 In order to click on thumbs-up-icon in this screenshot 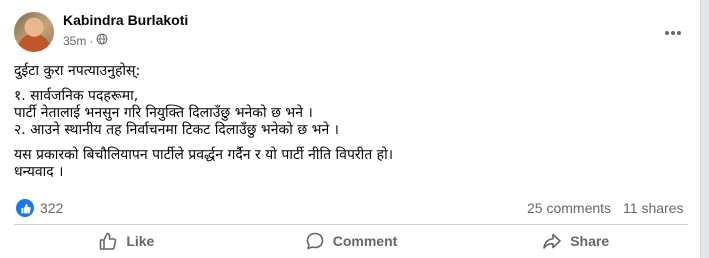, I will do `click(108, 241)`.